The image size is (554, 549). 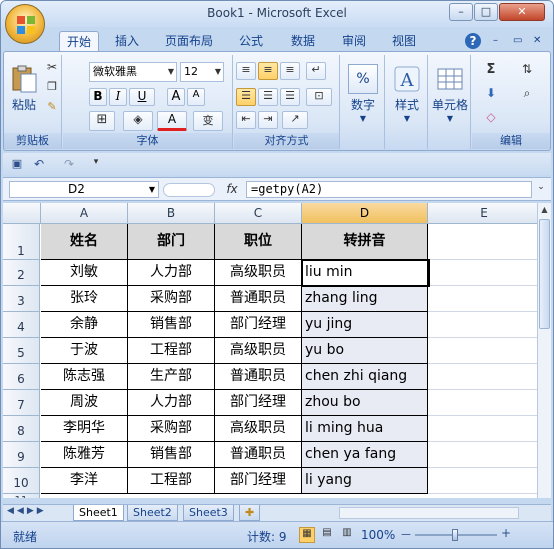 What do you see at coordinates (189, 190) in the screenshot?
I see `formula-bar-splitter` at bounding box center [189, 190].